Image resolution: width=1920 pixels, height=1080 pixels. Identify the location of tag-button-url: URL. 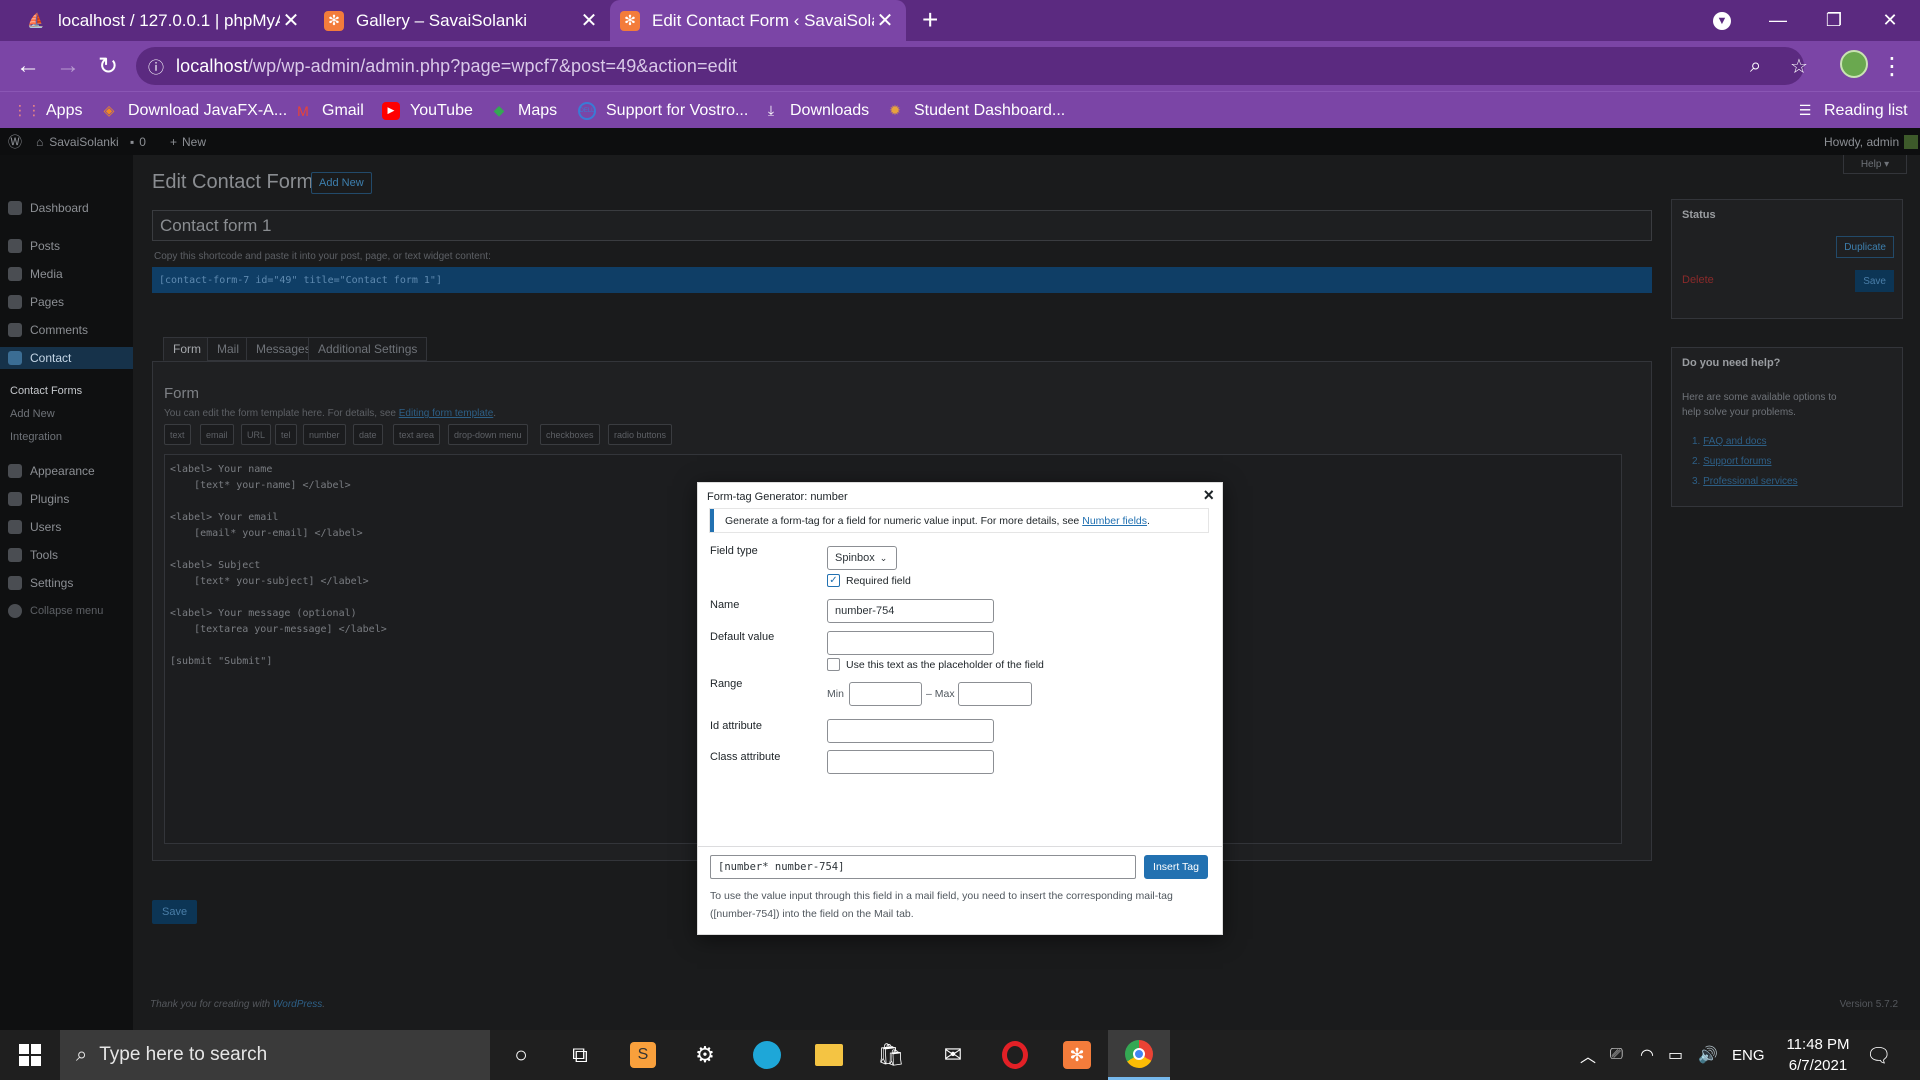
(256, 434).